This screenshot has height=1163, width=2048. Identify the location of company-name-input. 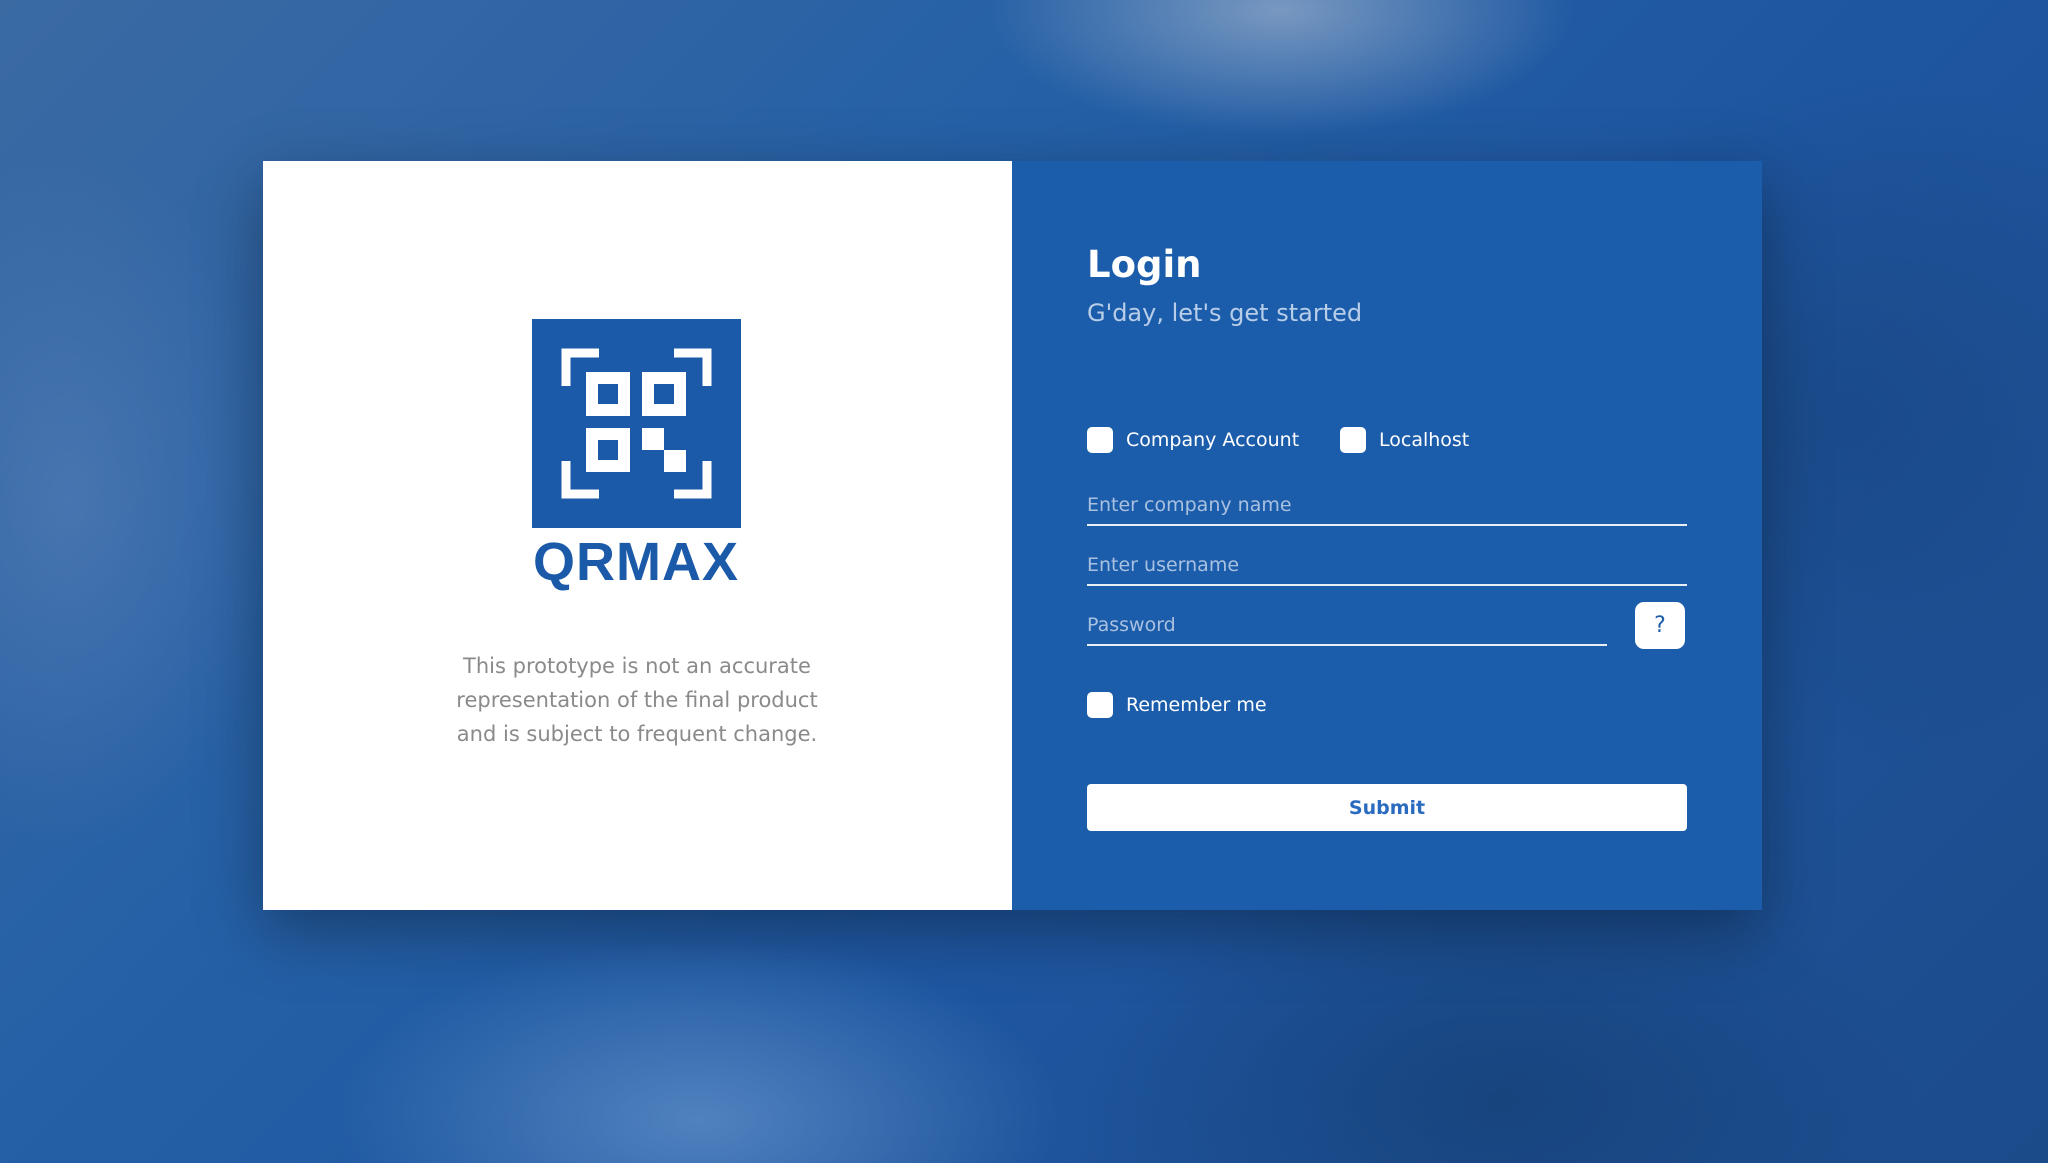
(1387, 510).